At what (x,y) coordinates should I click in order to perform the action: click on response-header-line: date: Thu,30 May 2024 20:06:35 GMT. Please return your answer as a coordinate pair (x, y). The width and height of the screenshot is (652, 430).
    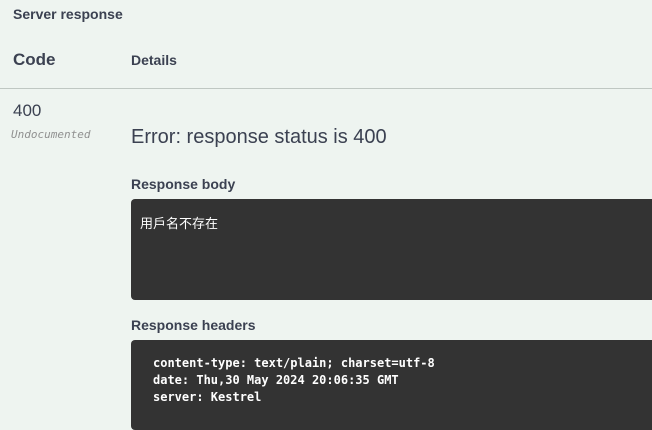
    Looking at the image, I should click on (276, 380).